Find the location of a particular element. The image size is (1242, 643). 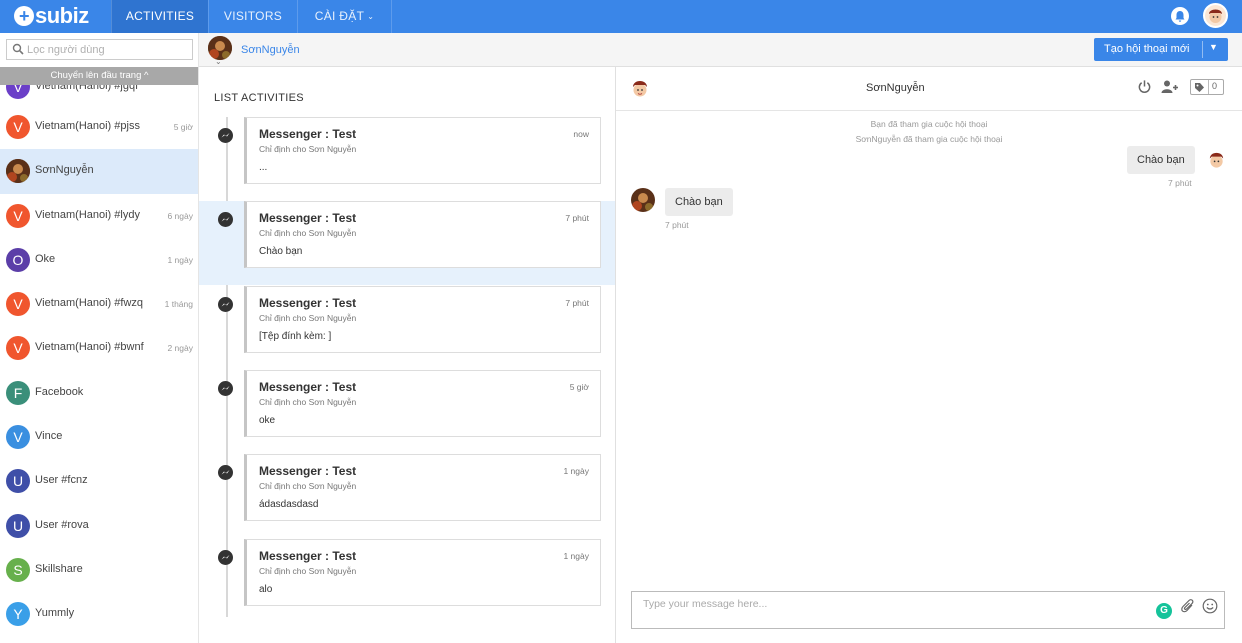

contact-item: V Vietnam(Hanoi) #fwzq 1 tháng is located at coordinates (99, 304).